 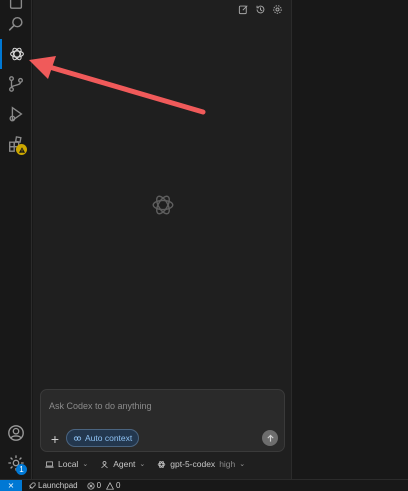 I want to click on context-icon, so click(x=77, y=438).